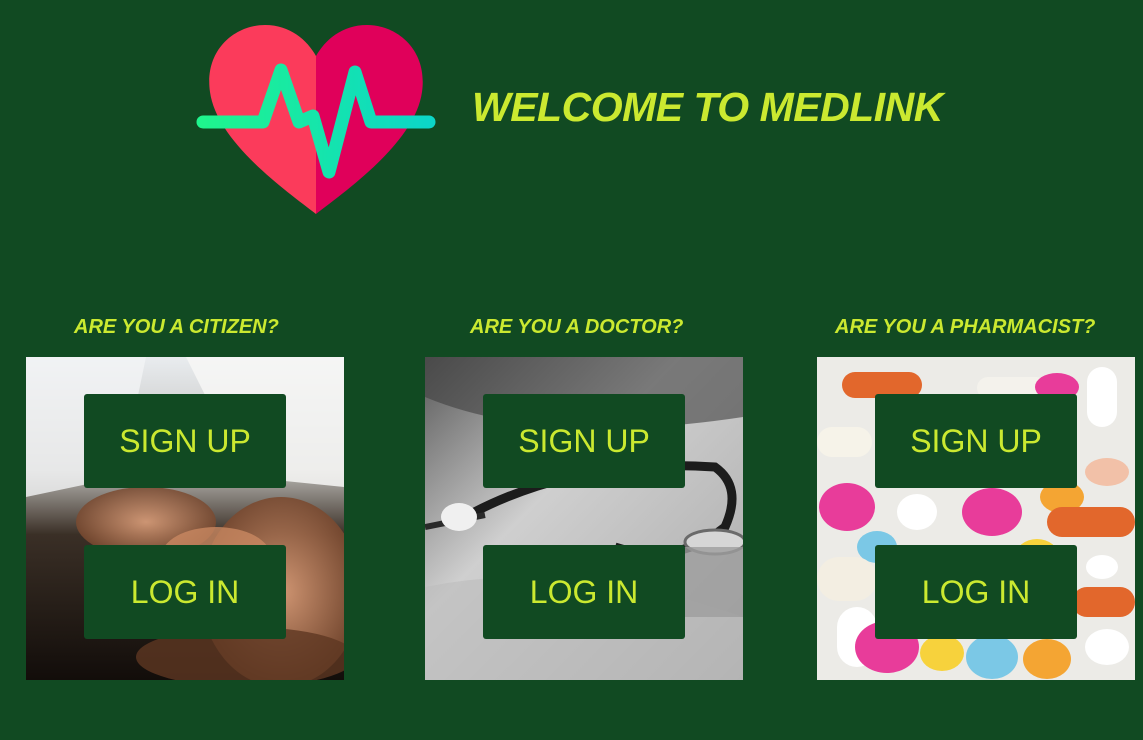 The width and height of the screenshot is (1143, 740). What do you see at coordinates (976, 441) in the screenshot?
I see `pharmacist-signup-button: SIGN UP` at bounding box center [976, 441].